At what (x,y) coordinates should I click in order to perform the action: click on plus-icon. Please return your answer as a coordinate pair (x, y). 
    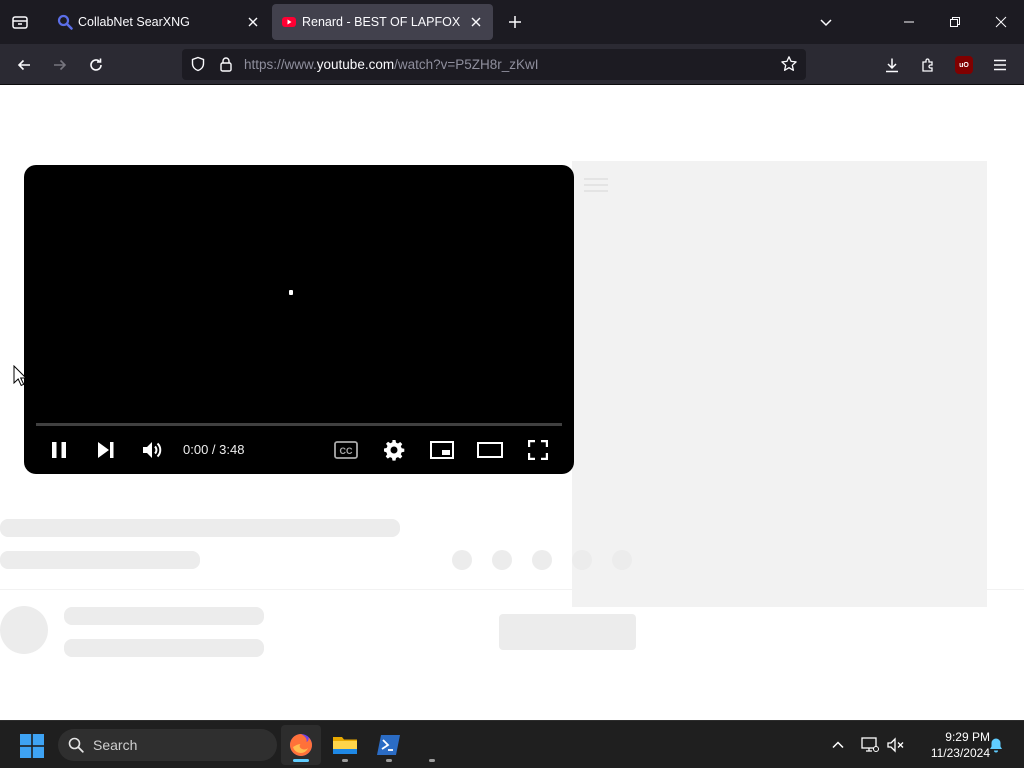
    Looking at the image, I should click on (515, 22).